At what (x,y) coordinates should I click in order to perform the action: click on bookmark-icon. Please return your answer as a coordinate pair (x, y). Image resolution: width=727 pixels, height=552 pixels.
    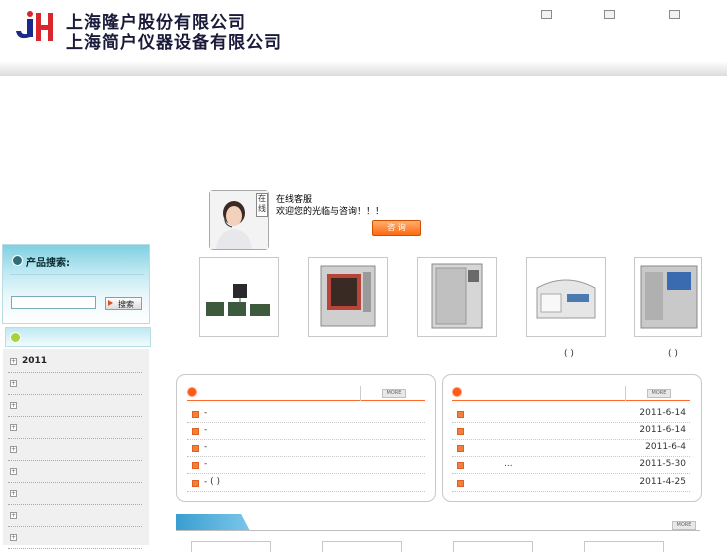
    Looking at the image, I should click on (674, 14).